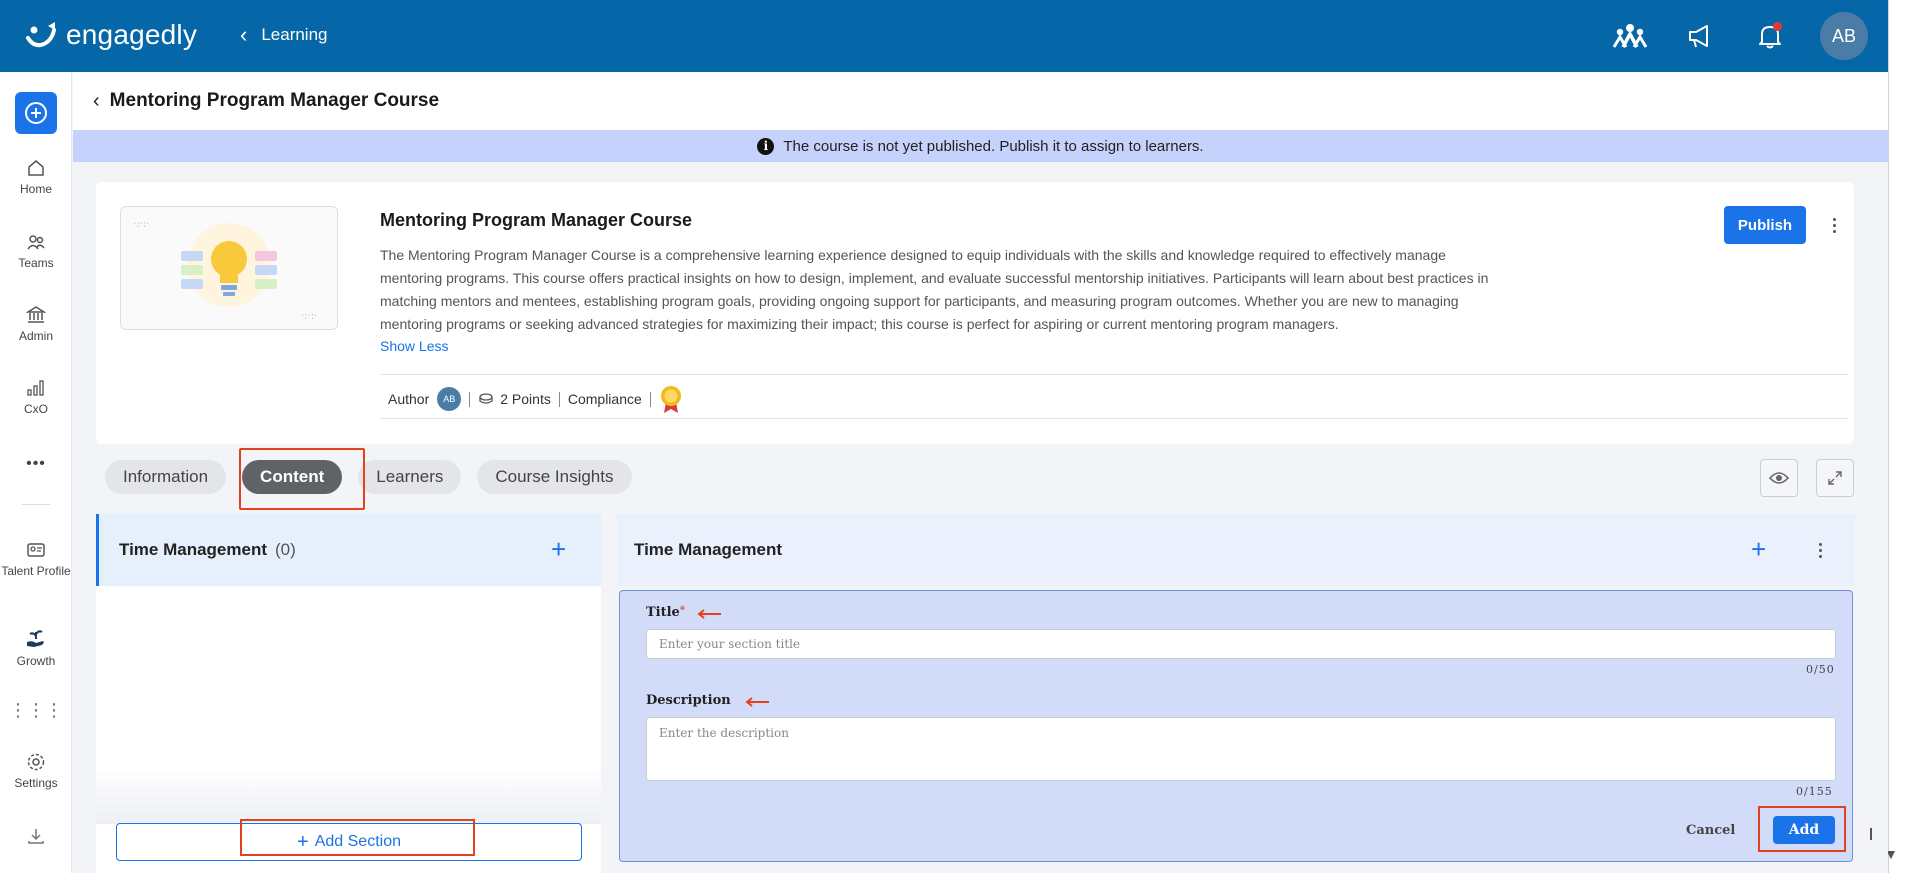  I want to click on chart-icon, so click(35, 388).